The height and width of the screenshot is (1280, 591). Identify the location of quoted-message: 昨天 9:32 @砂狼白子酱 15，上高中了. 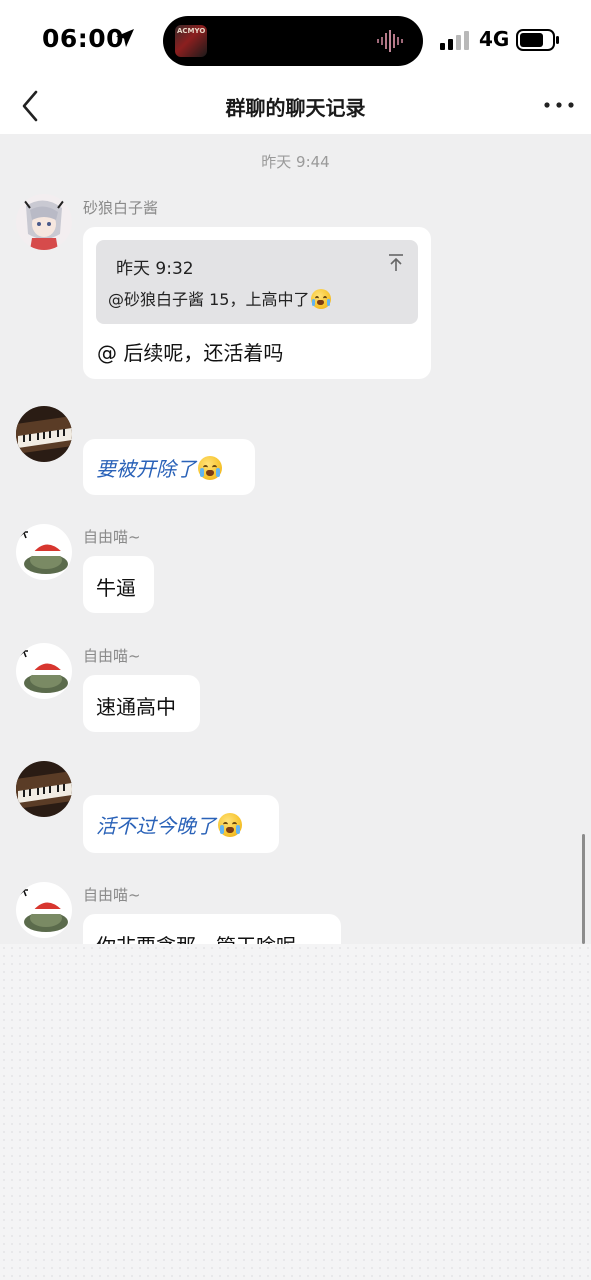
(257, 282).